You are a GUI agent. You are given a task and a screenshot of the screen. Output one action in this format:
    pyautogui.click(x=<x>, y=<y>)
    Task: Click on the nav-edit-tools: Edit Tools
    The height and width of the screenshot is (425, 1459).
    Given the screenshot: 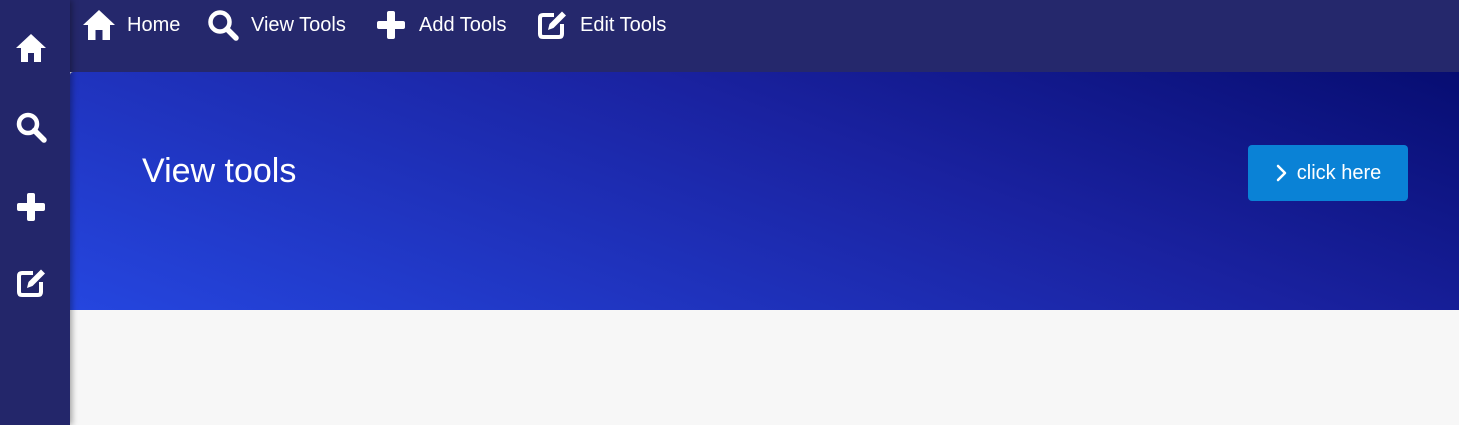 What is the action you would take?
    pyautogui.click(x=600, y=25)
    